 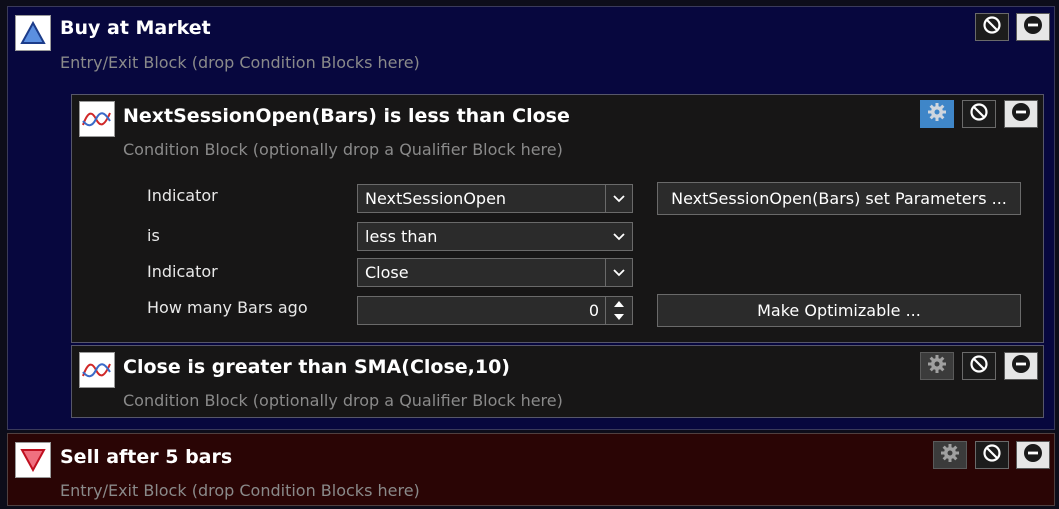 I want to click on exit-block-title: Sell after 5 bars, so click(x=146, y=457).